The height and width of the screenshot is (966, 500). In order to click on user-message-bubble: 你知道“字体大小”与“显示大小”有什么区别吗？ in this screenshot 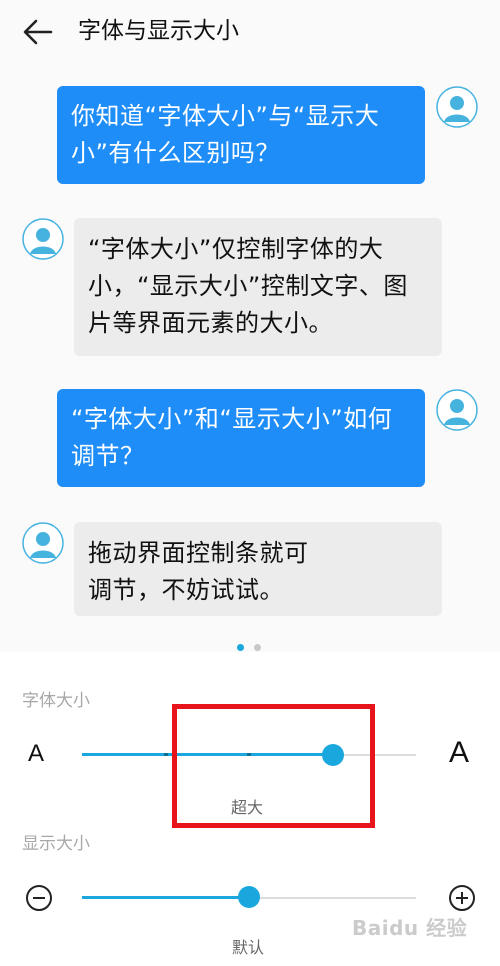, I will do `click(241, 135)`.